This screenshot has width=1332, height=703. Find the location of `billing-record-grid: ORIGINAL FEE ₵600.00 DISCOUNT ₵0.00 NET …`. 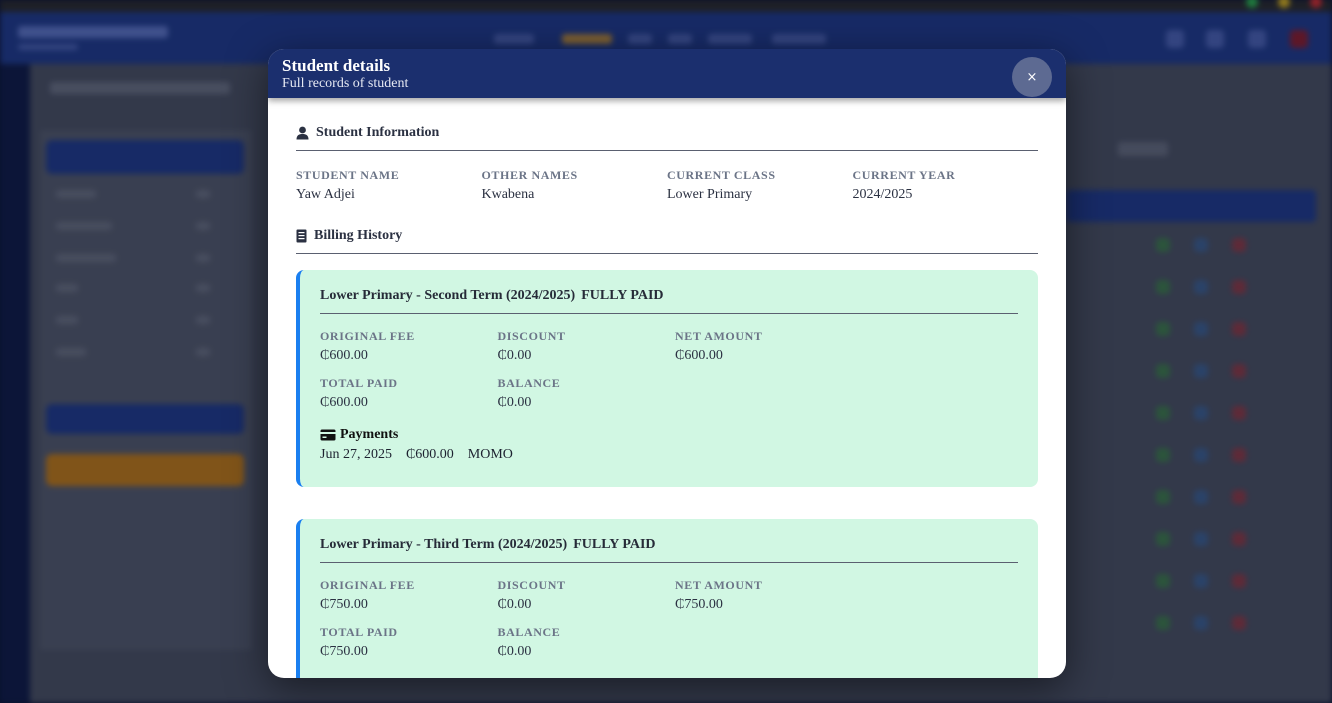

billing-record-grid: ORIGINAL FEE ₵600.00 DISCOUNT ₵0.00 NET … is located at coordinates (669, 376).